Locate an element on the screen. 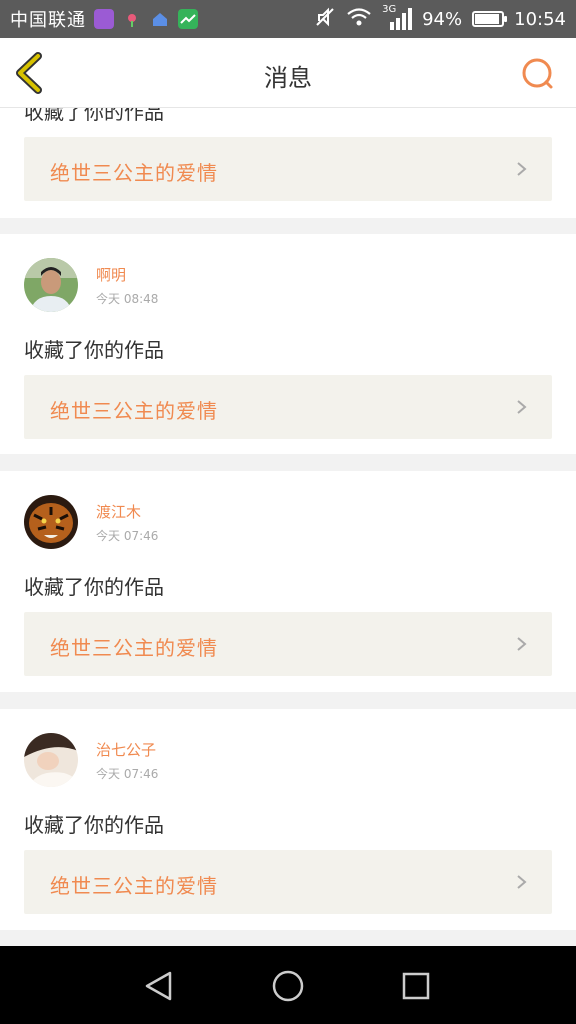  nav-home-button is located at coordinates (288, 986).